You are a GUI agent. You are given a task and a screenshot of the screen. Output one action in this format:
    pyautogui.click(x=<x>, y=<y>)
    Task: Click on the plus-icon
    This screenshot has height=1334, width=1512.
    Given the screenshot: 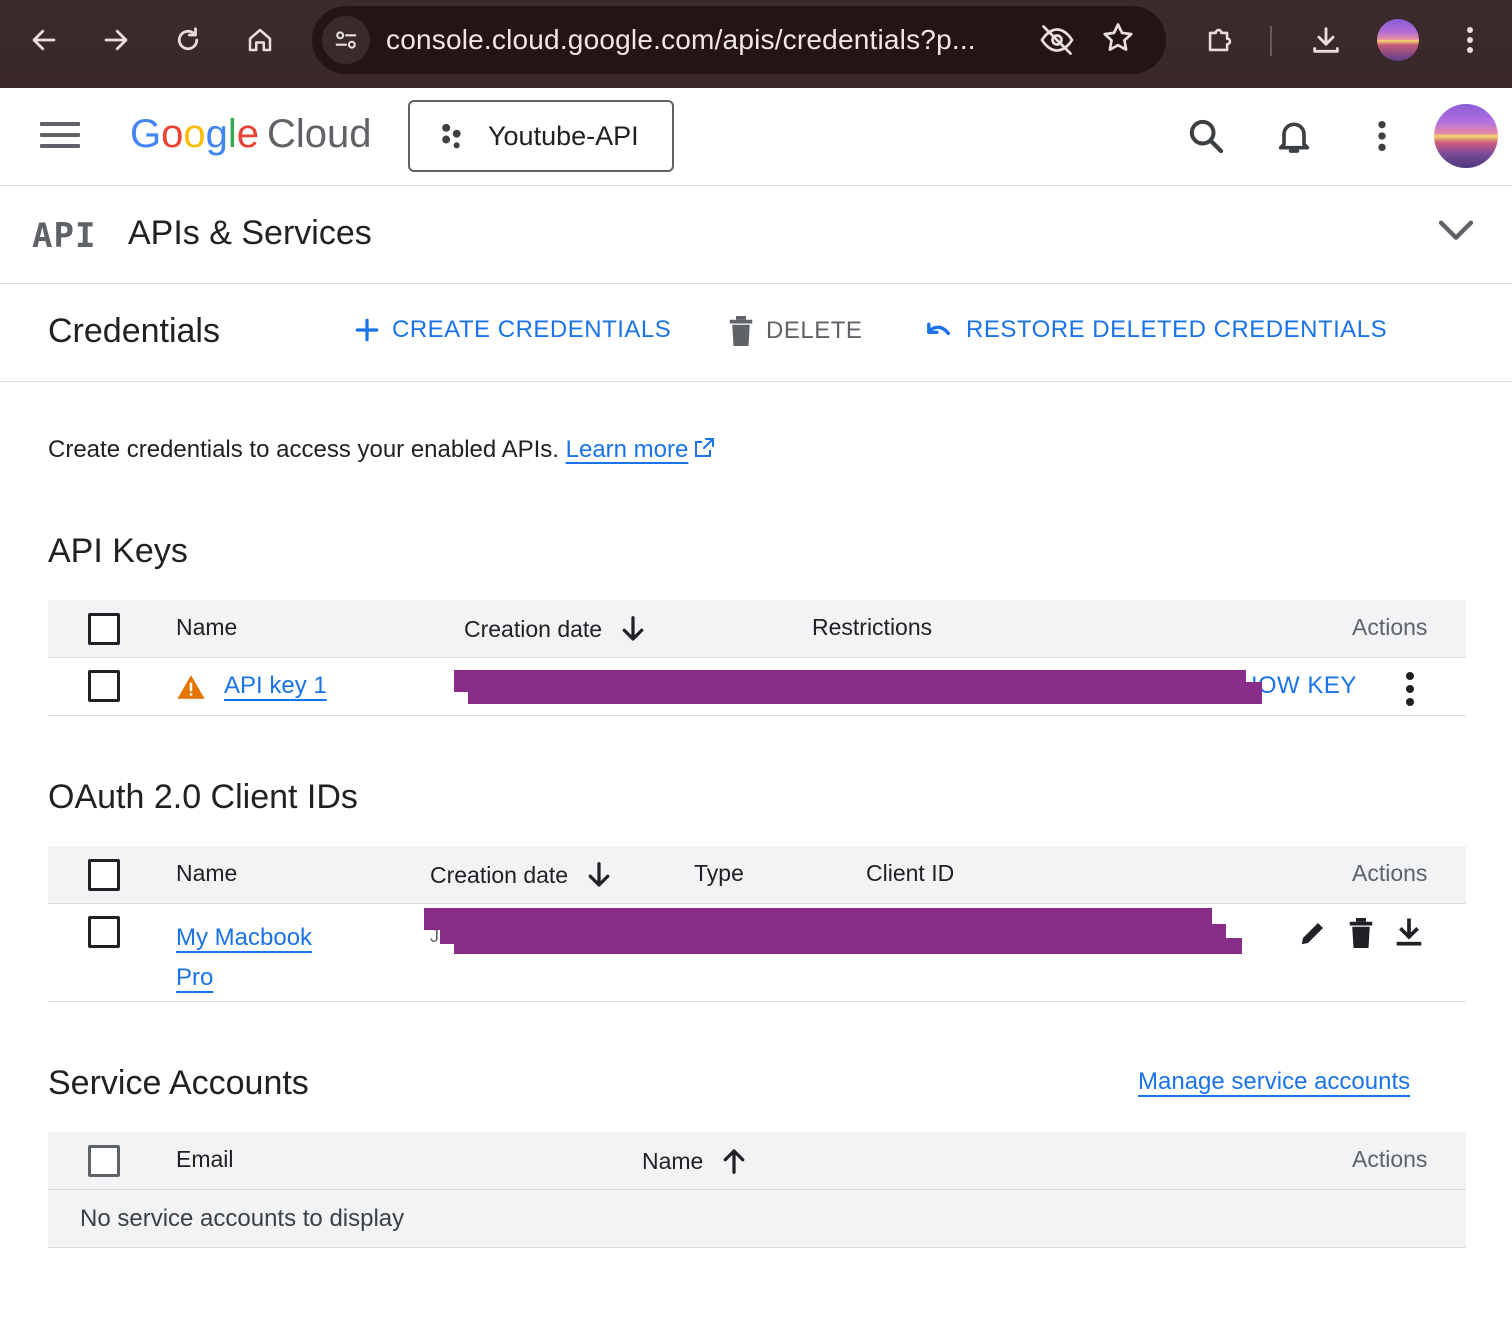 What is the action you would take?
    pyautogui.click(x=367, y=330)
    